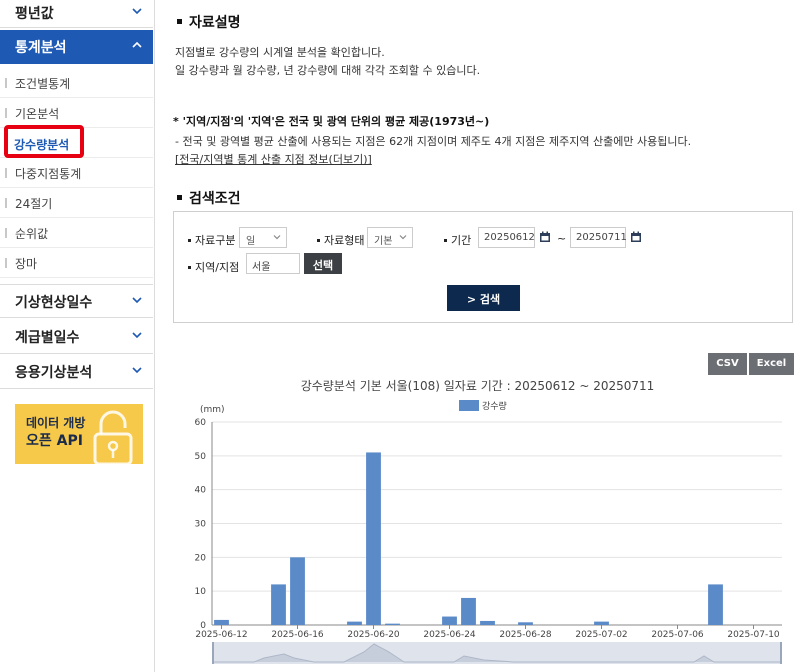 The image size is (800, 672). Describe the element at coordinates (598, 237) in the screenshot. I see `end-date-input: 20250711` at that location.